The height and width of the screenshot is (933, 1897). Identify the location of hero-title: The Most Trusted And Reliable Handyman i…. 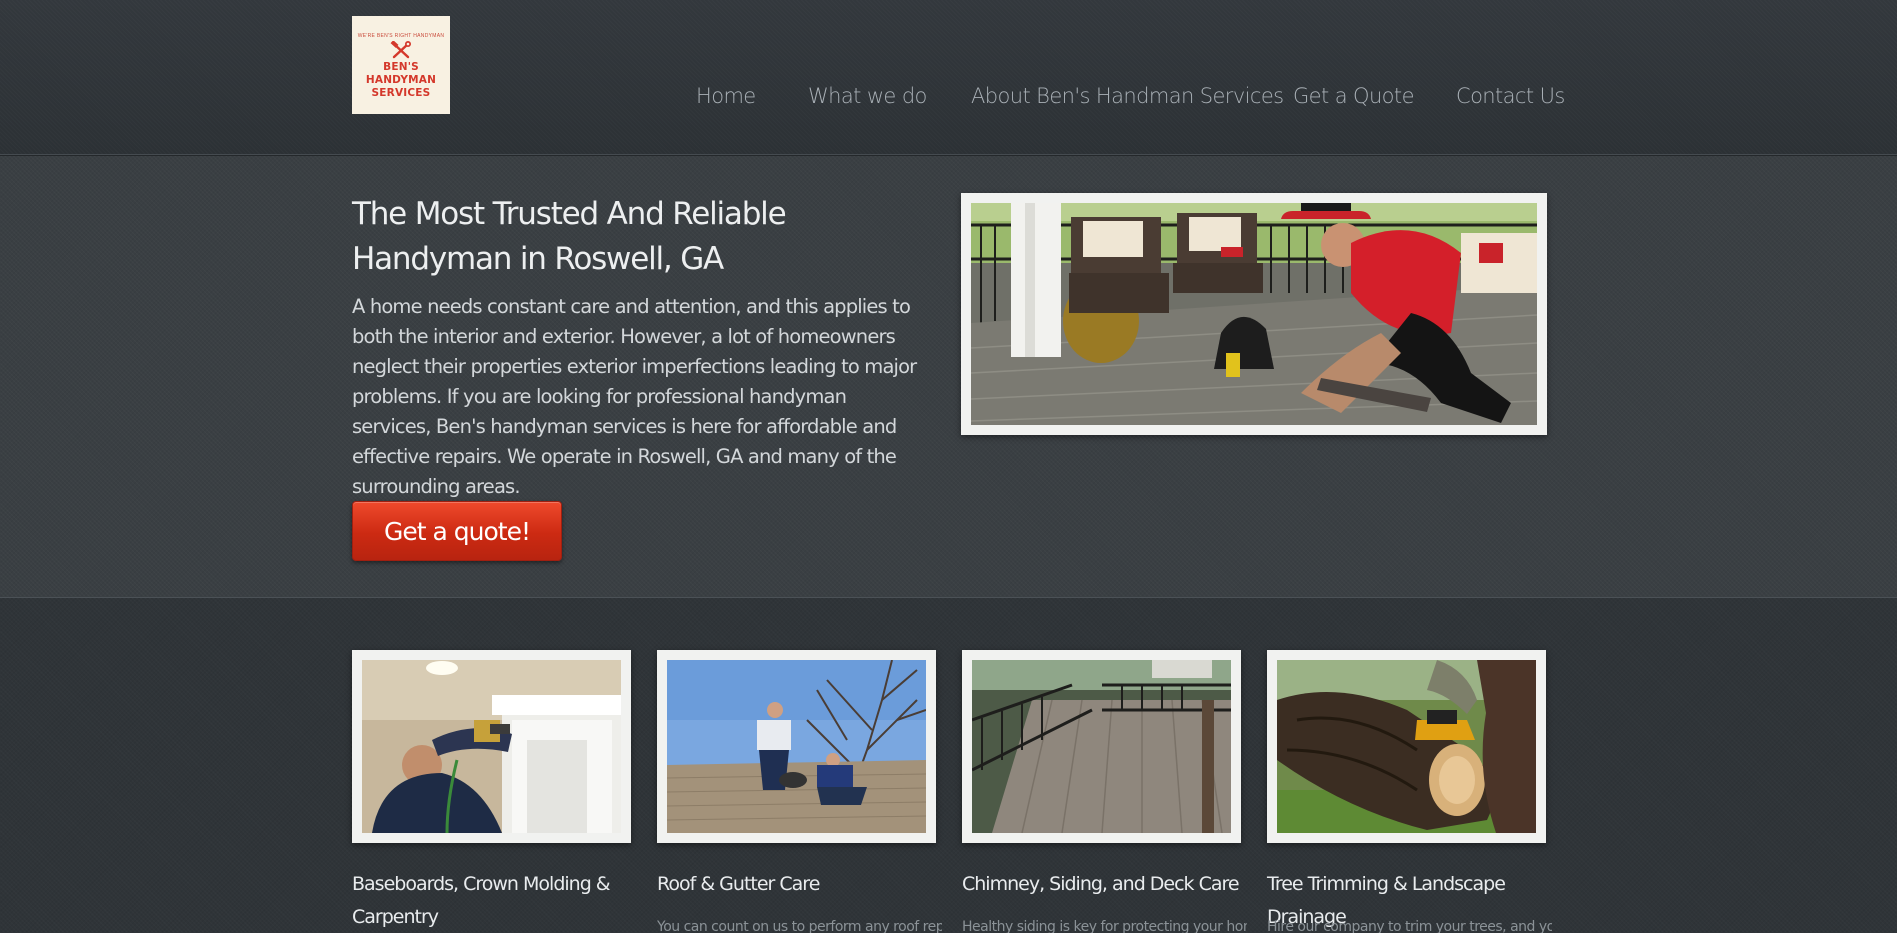
(569, 236).